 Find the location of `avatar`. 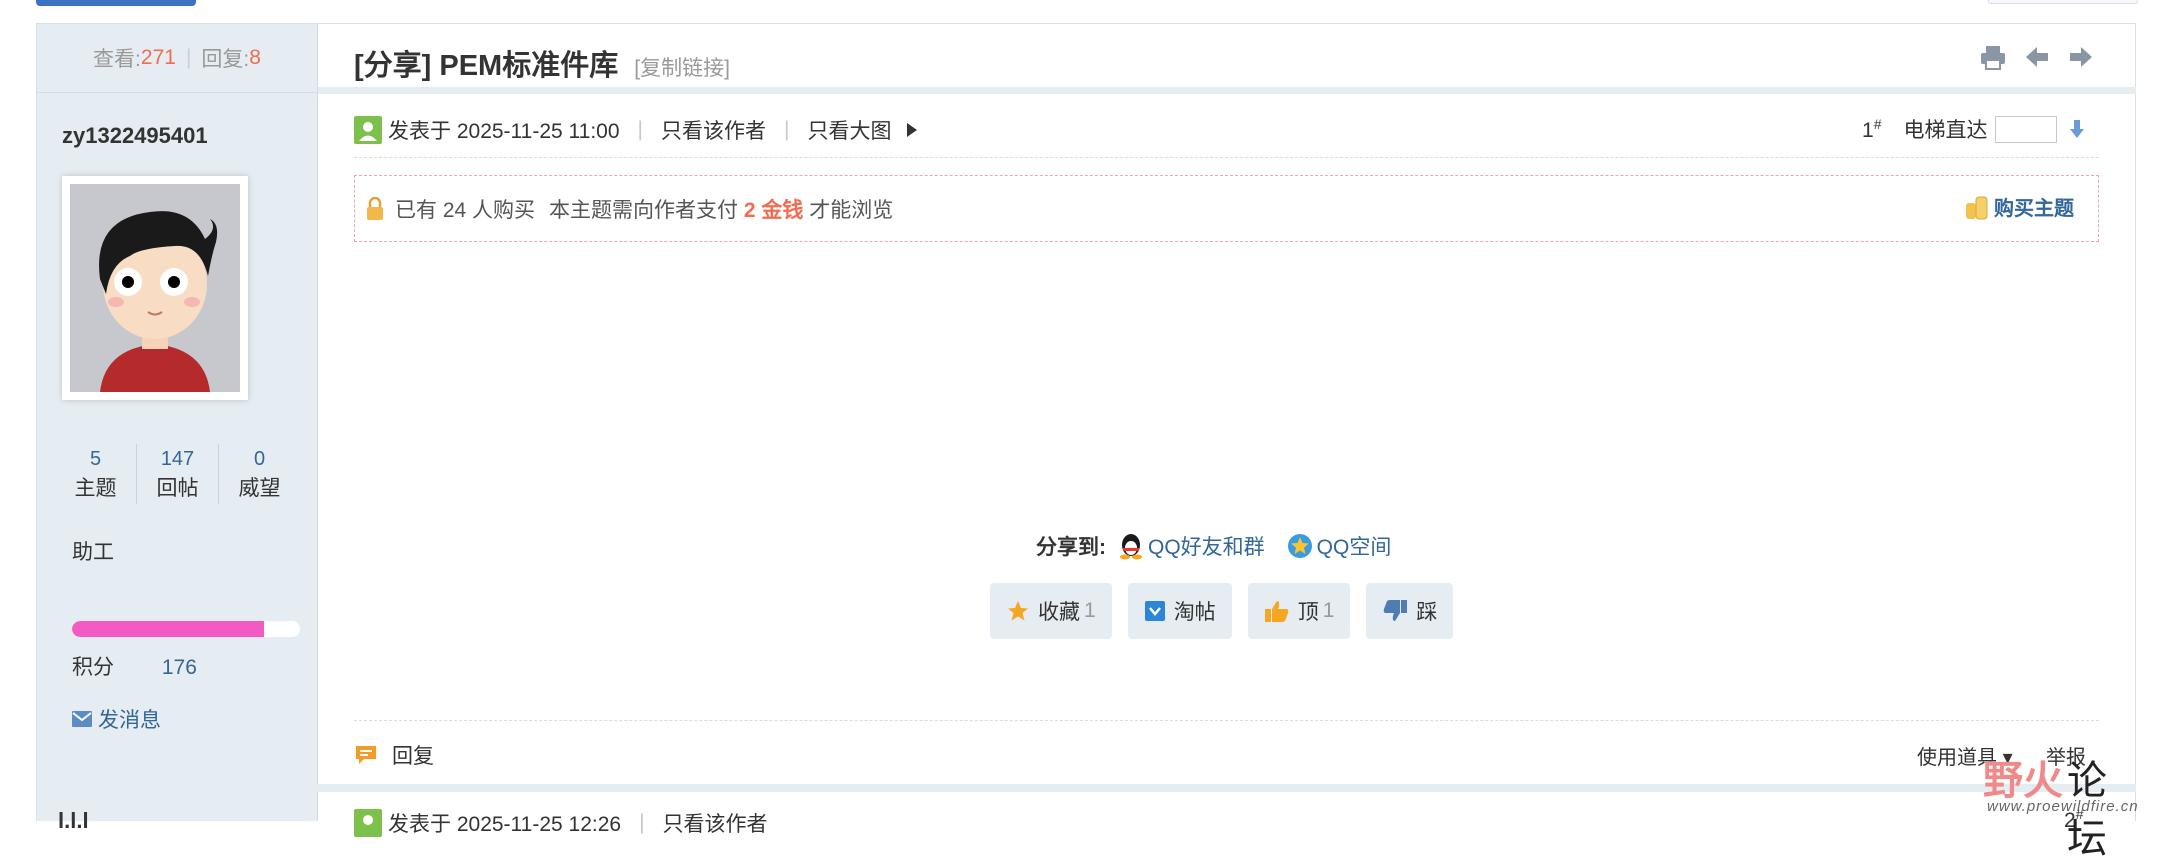

avatar is located at coordinates (155, 288).